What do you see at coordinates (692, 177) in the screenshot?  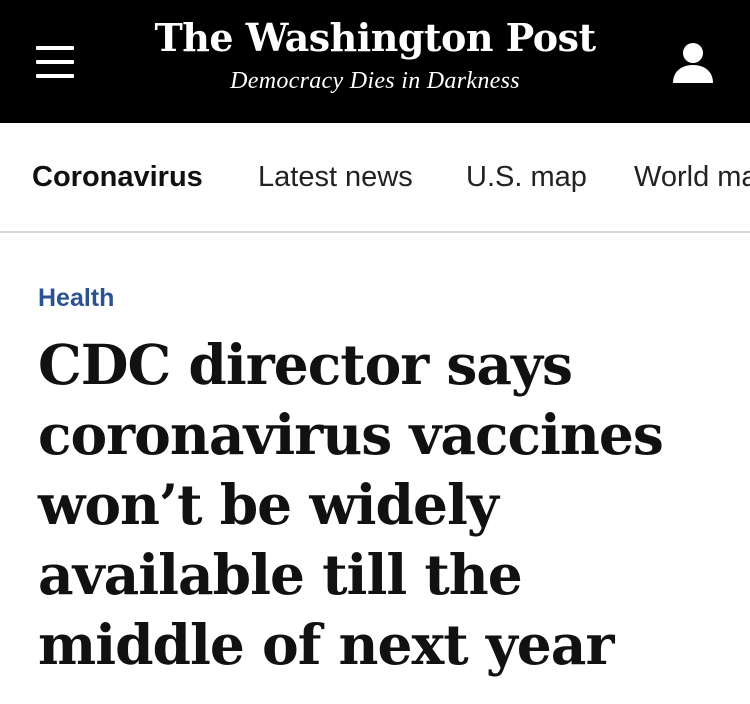 I see `nav-item-world-map: World ma` at bounding box center [692, 177].